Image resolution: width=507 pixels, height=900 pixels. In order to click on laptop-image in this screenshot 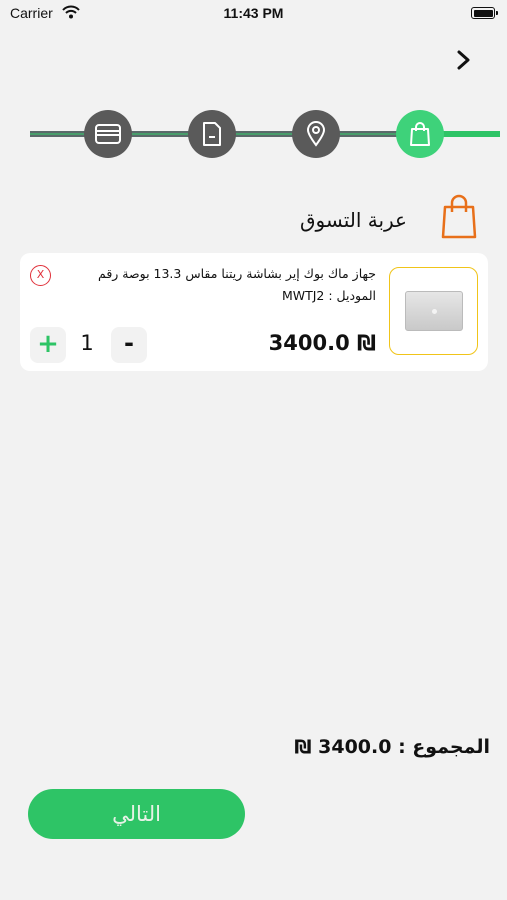, I will do `click(433, 311)`.